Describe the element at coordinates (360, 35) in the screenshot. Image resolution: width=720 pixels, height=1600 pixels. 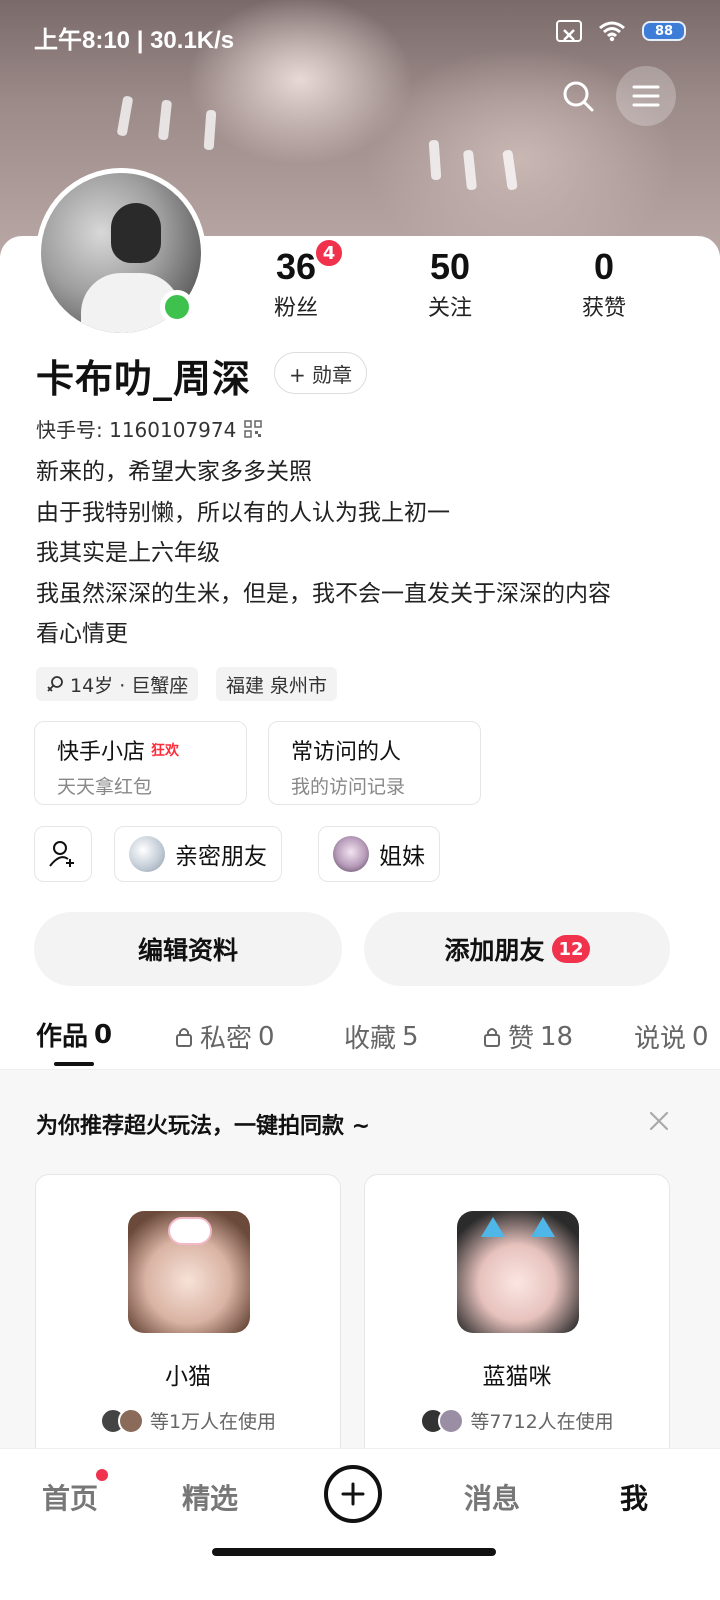
I see `status-bar: 上午8:10 | 30.1K/s 88` at that location.